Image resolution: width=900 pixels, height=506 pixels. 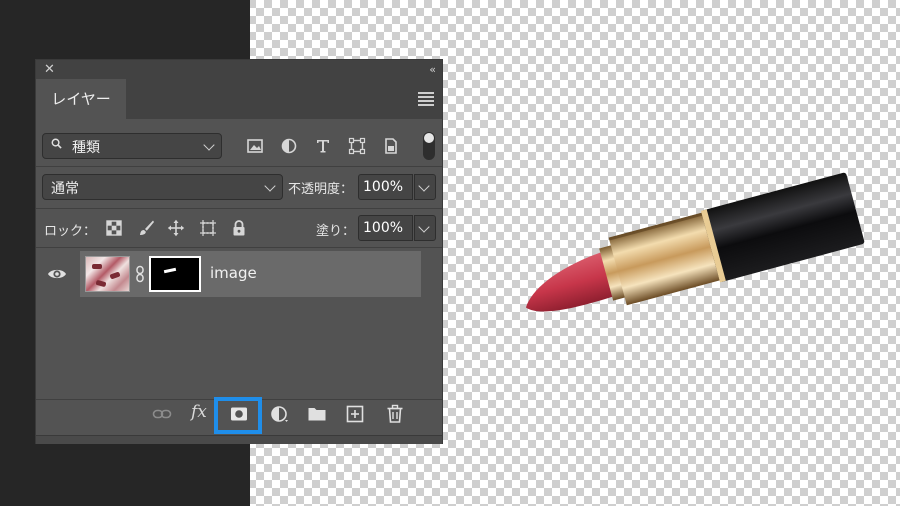 I want to click on new-layer-icon, so click(x=355, y=414).